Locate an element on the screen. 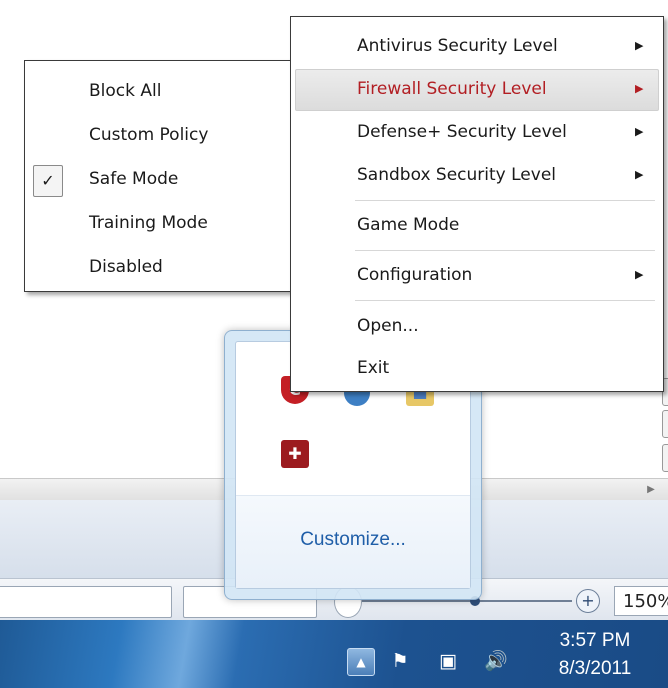 This screenshot has height=688, width=668. menu-item-label: Configuration is located at coordinates (415, 275).